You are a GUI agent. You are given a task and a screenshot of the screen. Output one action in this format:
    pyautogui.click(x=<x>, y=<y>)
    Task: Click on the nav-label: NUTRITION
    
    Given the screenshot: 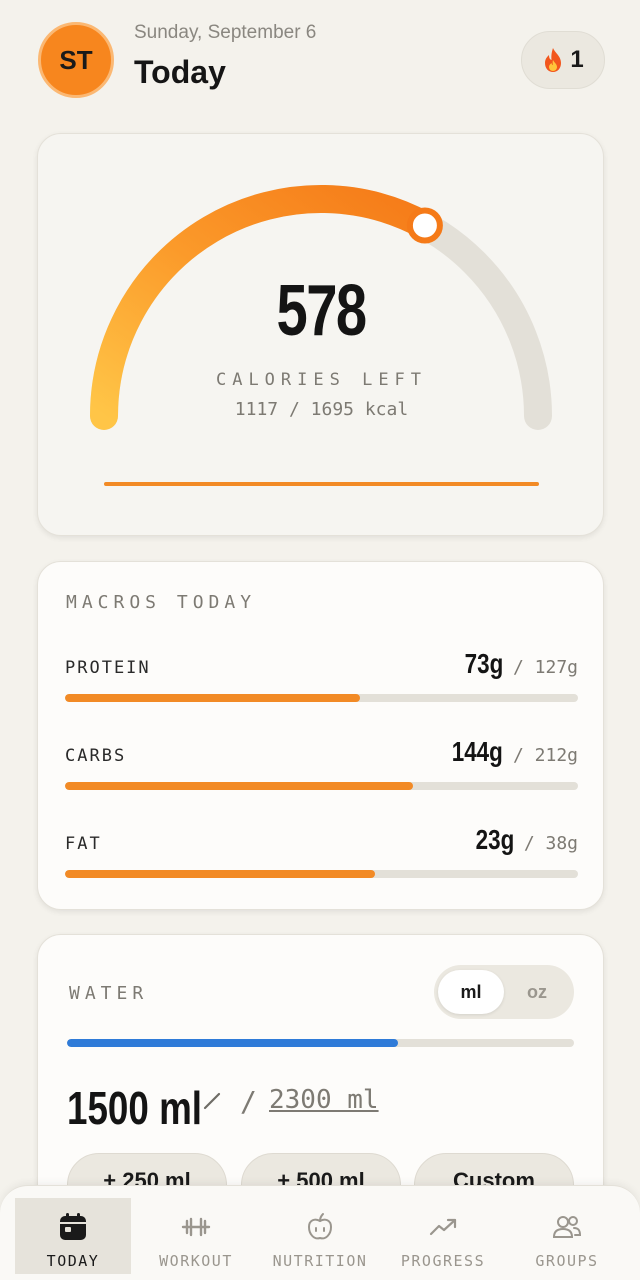 What is the action you would take?
    pyautogui.click(x=320, y=1261)
    